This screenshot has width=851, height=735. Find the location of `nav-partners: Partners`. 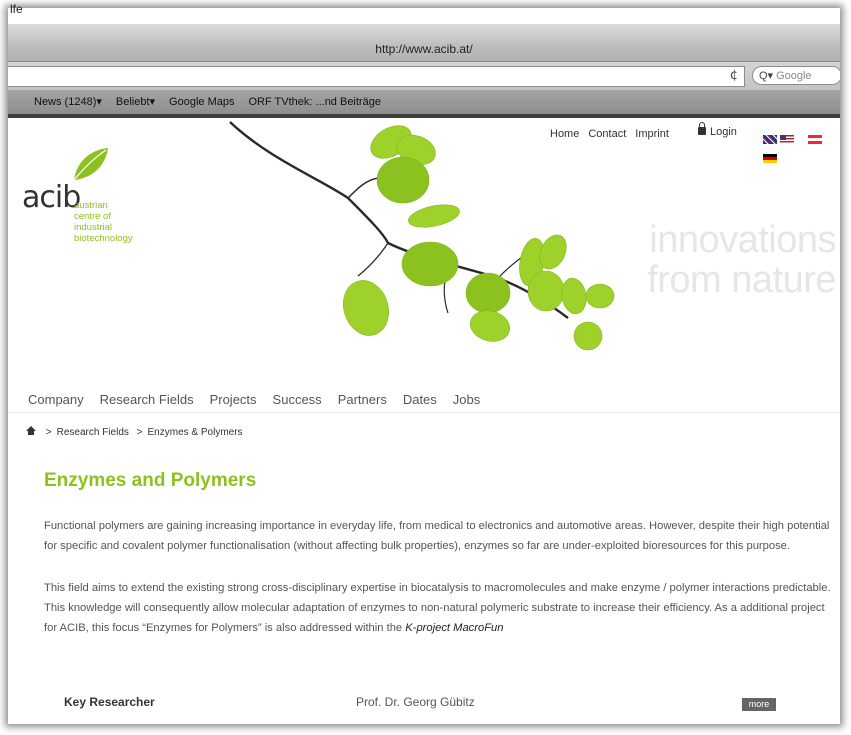

nav-partners: Partners is located at coordinates (362, 399).